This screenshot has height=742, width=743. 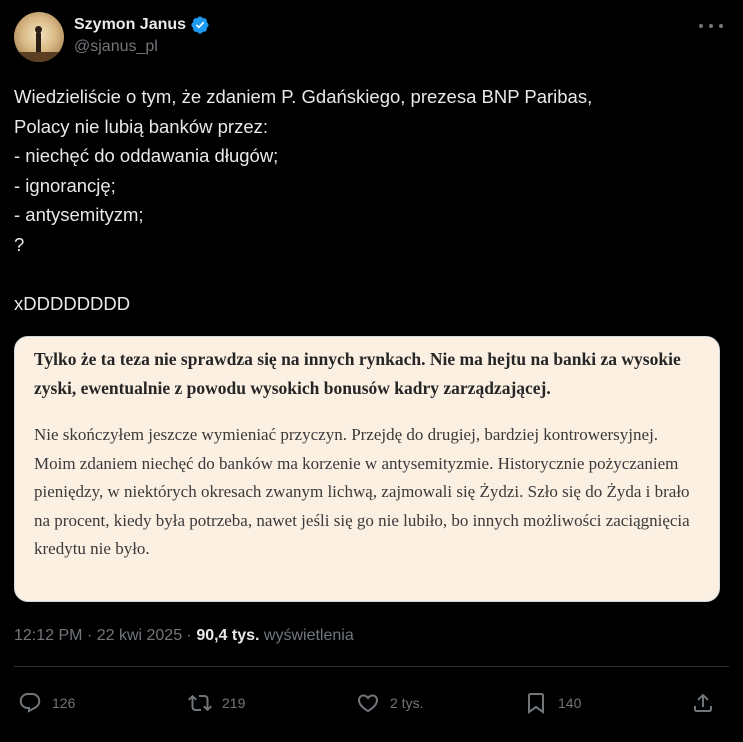 I want to click on like-button: 2 tys., so click(x=389, y=703).